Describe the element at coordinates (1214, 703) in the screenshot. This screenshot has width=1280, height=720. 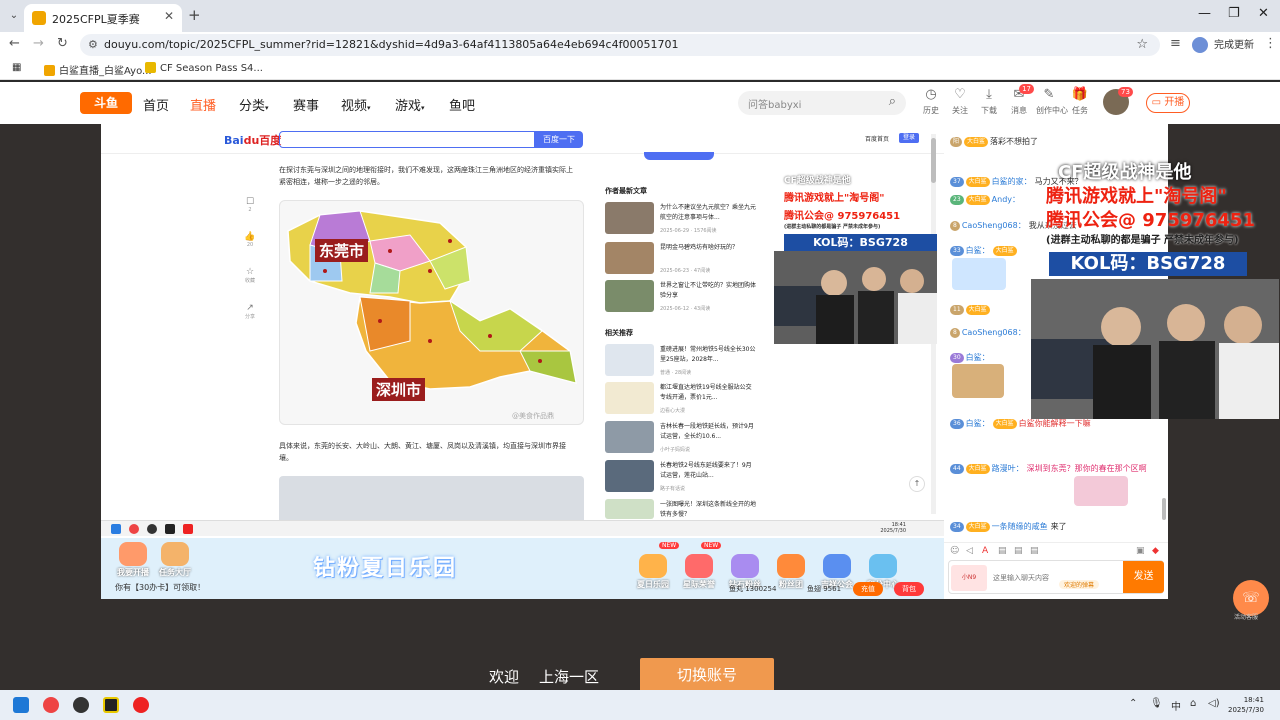
I see `volume-icon: ◁)` at that location.